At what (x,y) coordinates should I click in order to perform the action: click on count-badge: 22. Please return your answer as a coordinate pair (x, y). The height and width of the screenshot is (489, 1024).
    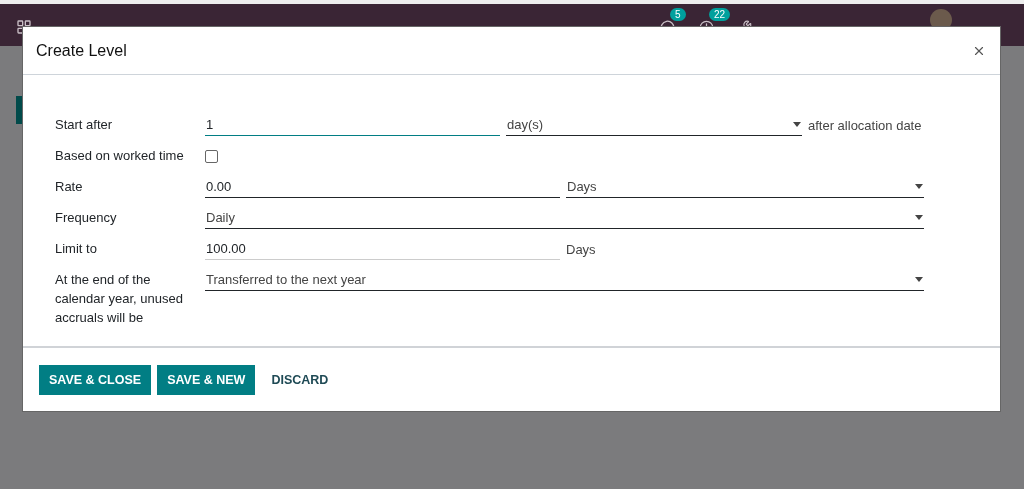
    Looking at the image, I should click on (720, 14).